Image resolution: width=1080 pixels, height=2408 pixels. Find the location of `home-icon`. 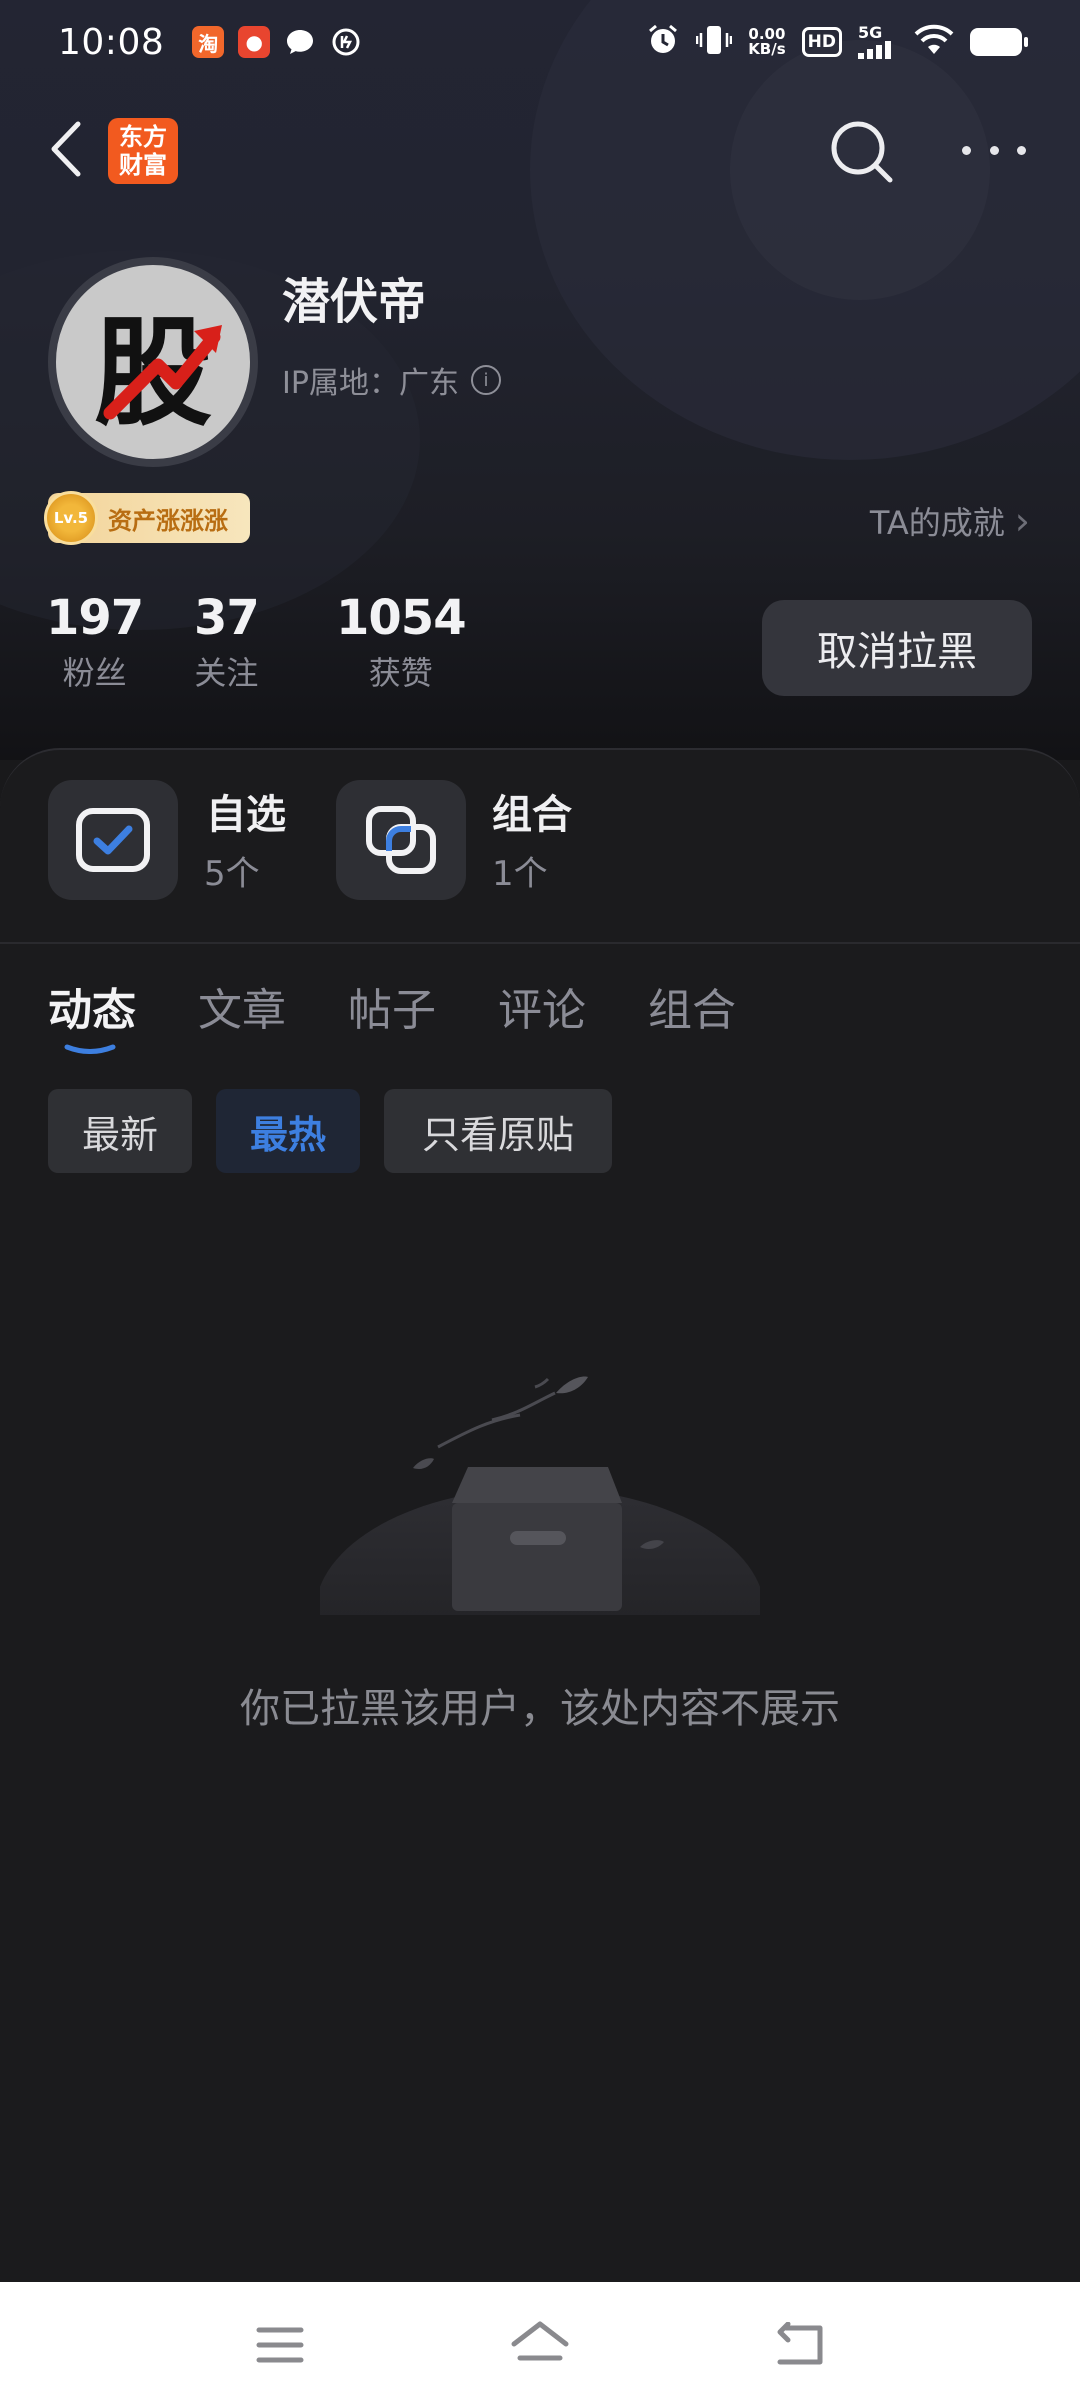

home-icon is located at coordinates (540, 2341).